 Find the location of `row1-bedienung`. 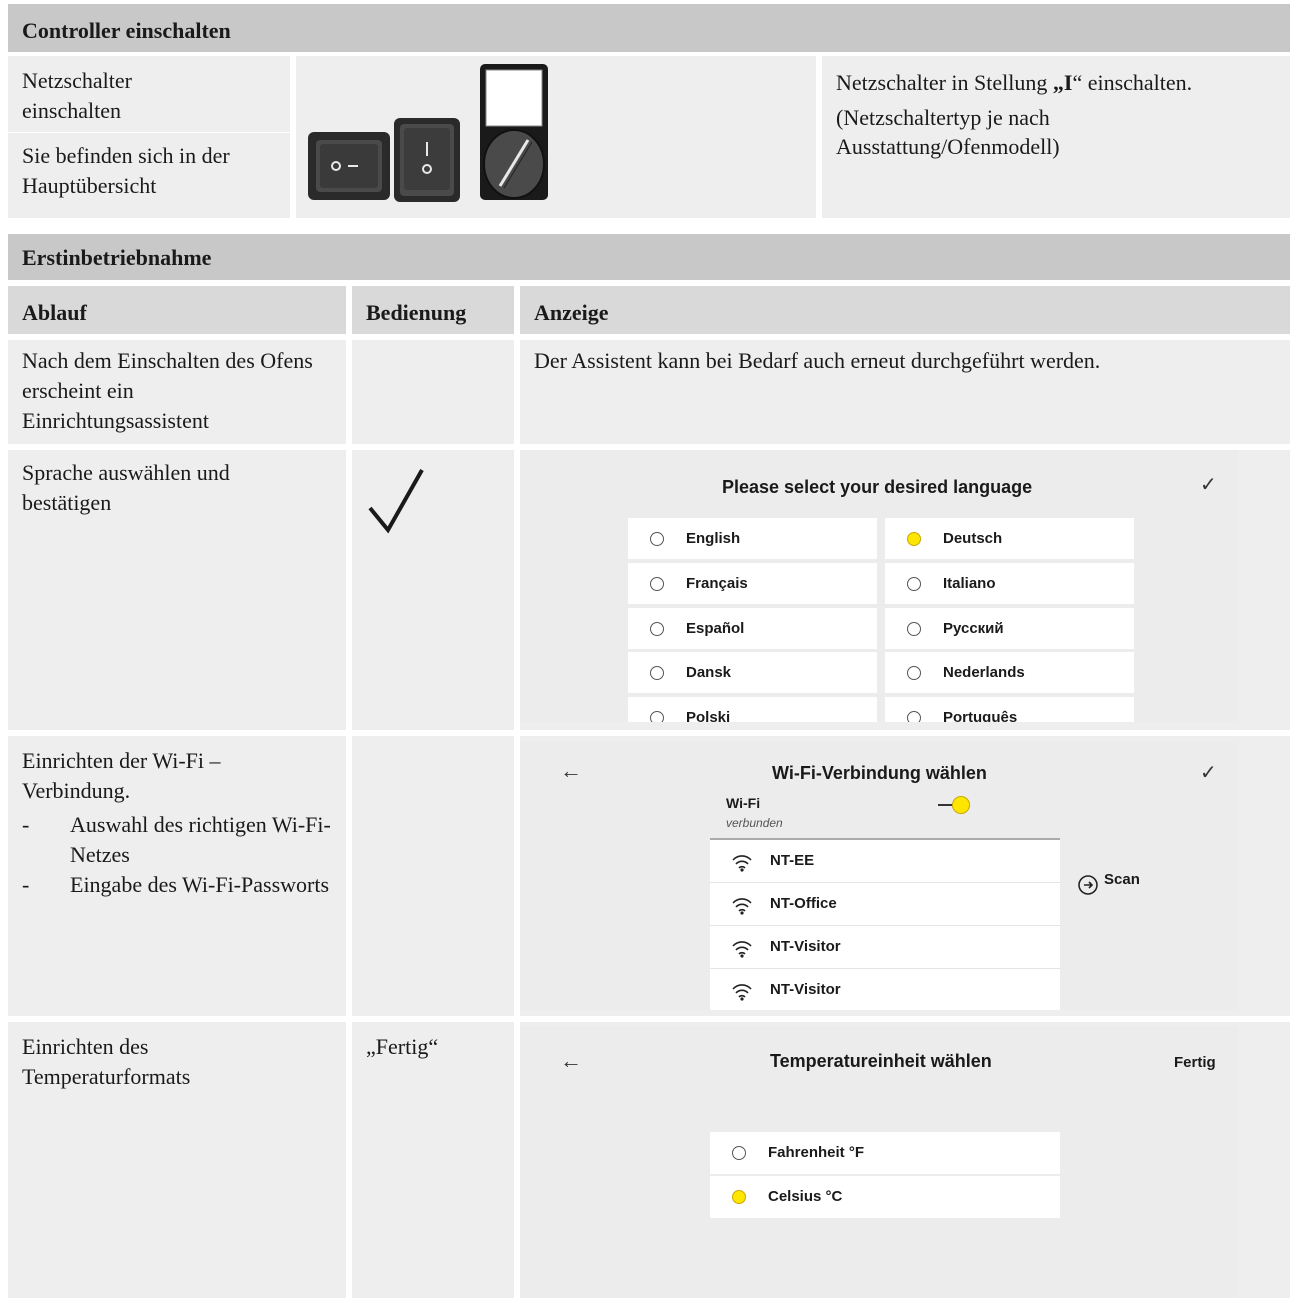

row1-bedienung is located at coordinates (433, 392).